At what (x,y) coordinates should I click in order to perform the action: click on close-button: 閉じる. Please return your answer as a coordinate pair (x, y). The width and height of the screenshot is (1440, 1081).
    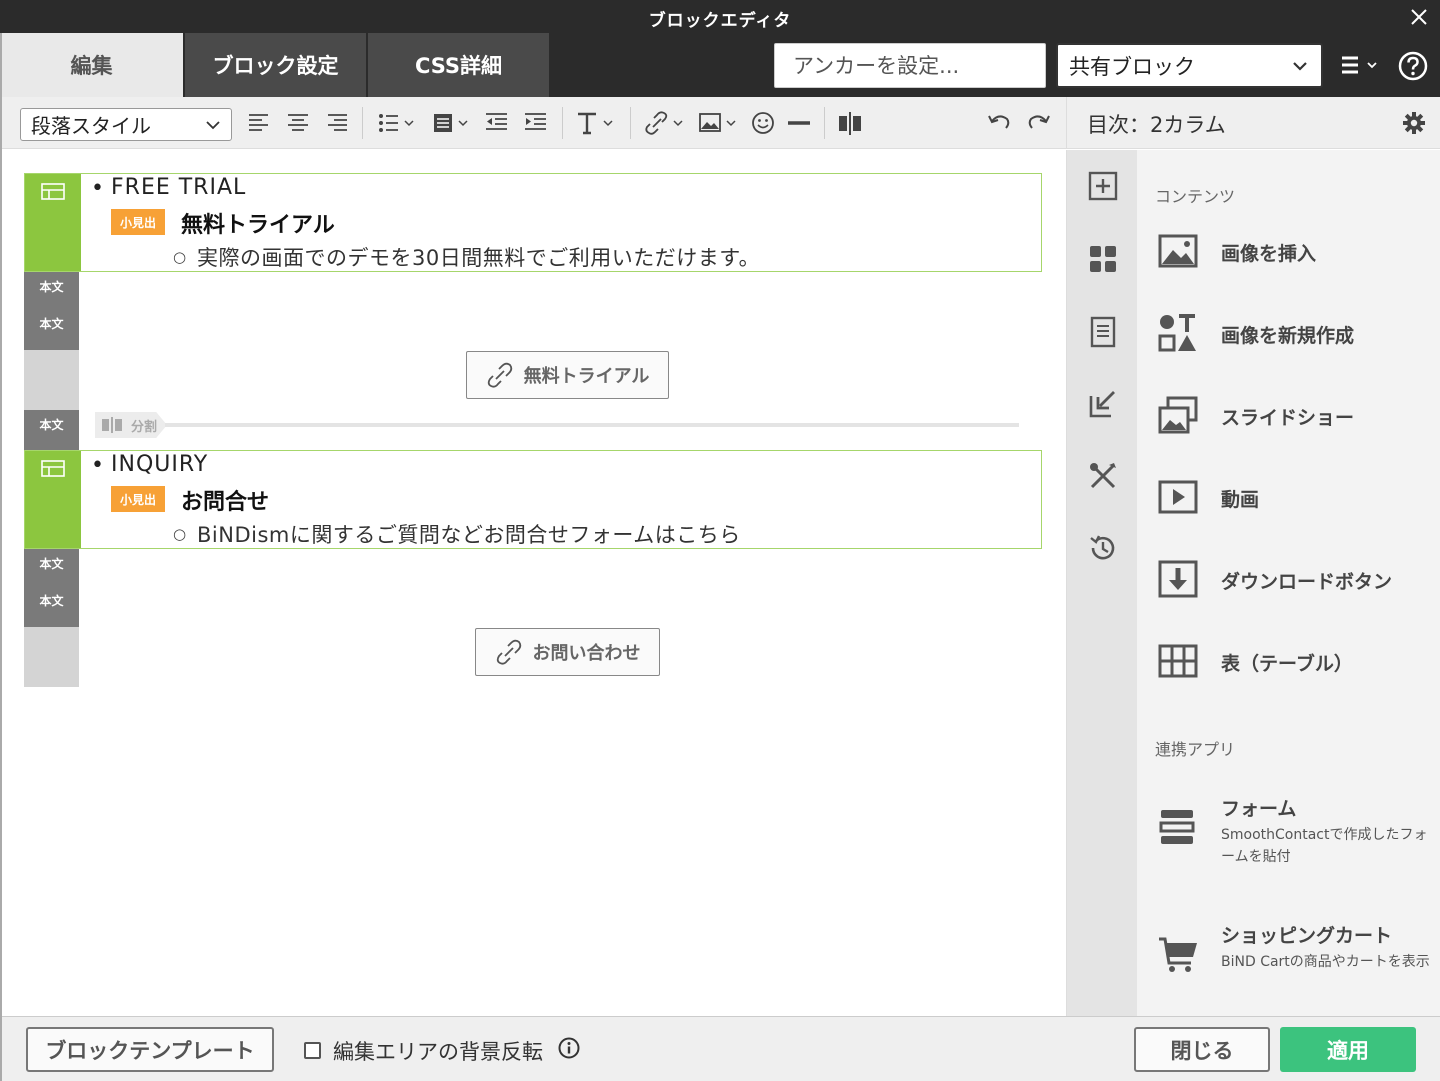
    Looking at the image, I should click on (1202, 1049).